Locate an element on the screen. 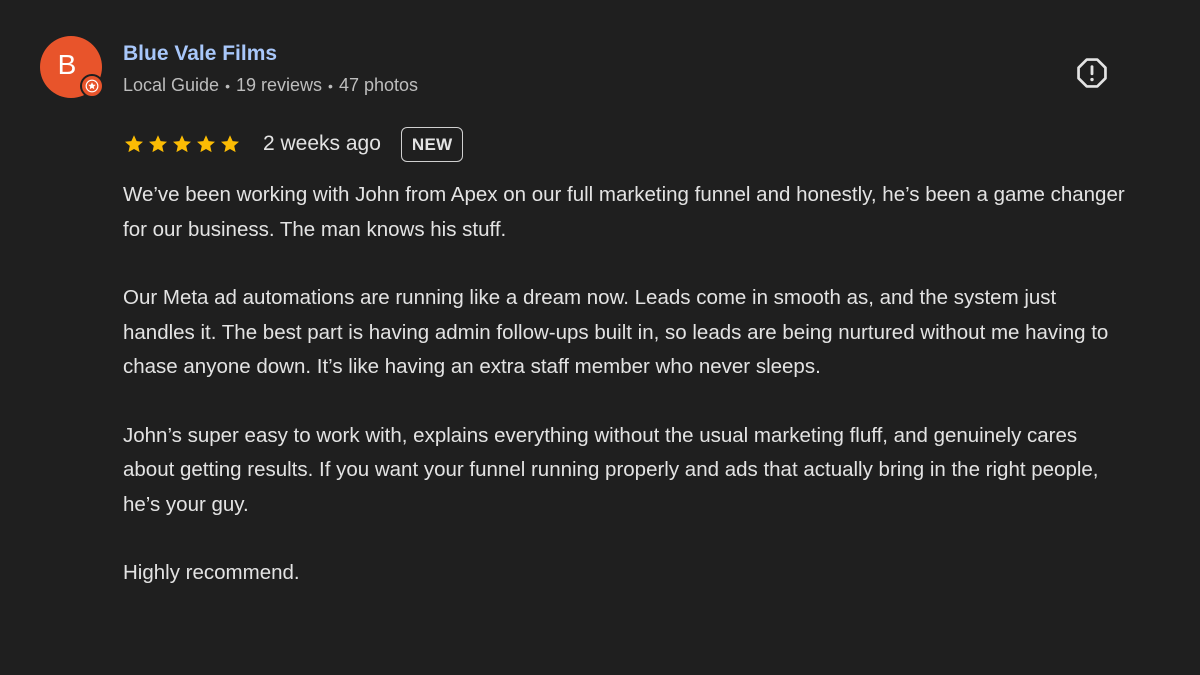 The width and height of the screenshot is (1200, 675). rating-row: 2 weeks ago NEW is located at coordinates (293, 144).